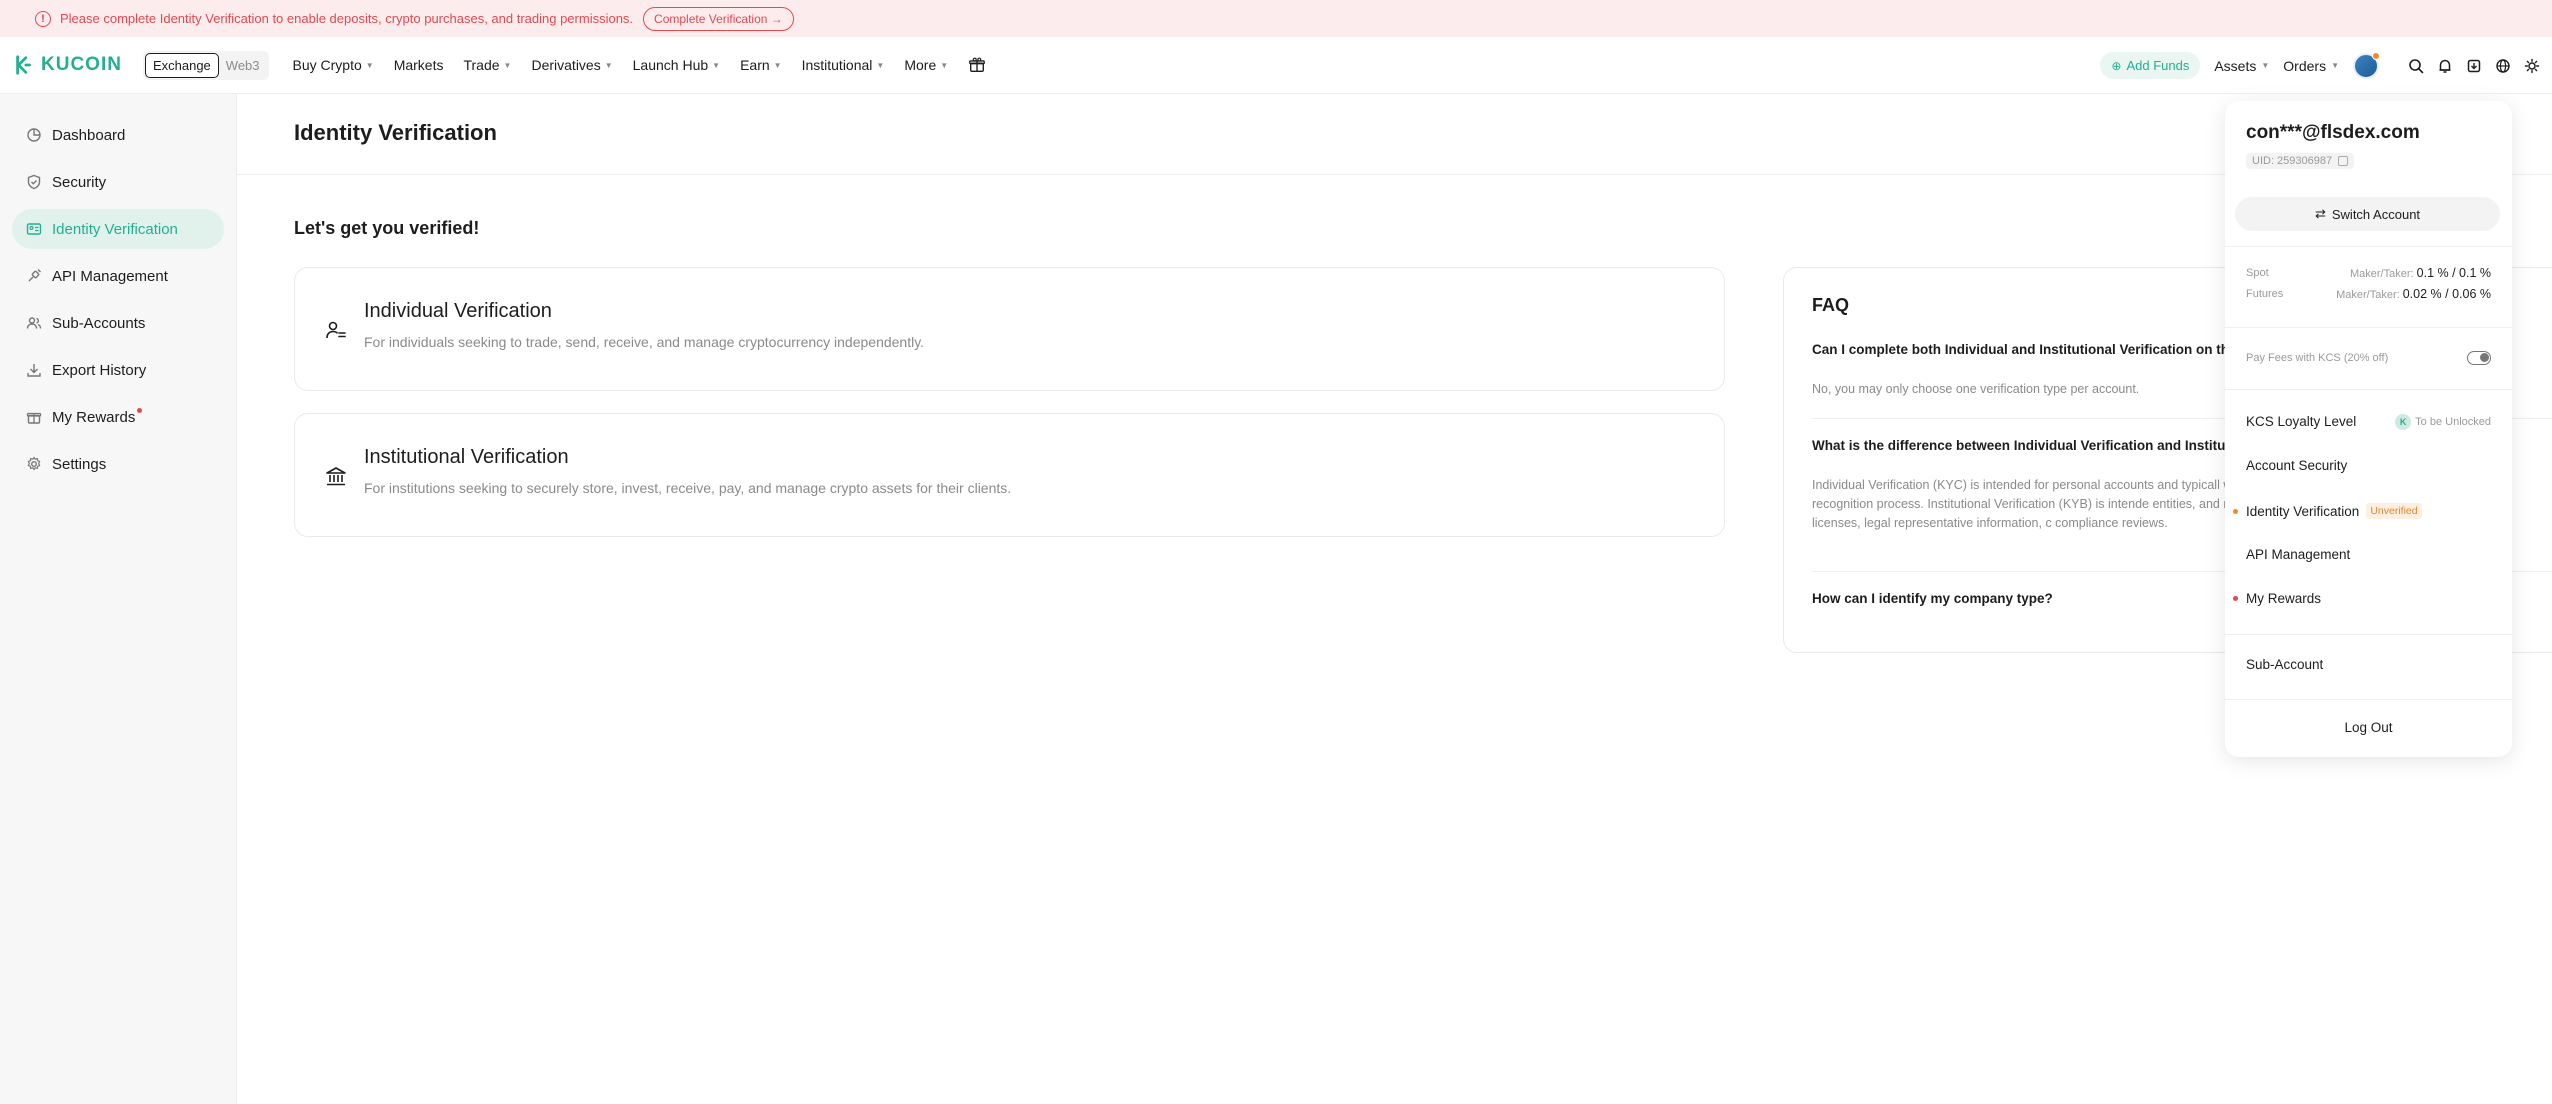  Describe the element at coordinates (2474, 66) in the screenshot. I see `download-app-icon` at that location.